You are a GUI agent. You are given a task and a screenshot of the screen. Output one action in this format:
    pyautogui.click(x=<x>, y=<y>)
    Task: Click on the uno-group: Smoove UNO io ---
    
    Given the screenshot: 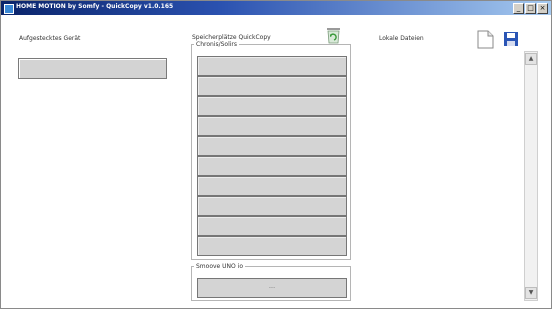 What is the action you would take?
    pyautogui.click(x=271, y=282)
    